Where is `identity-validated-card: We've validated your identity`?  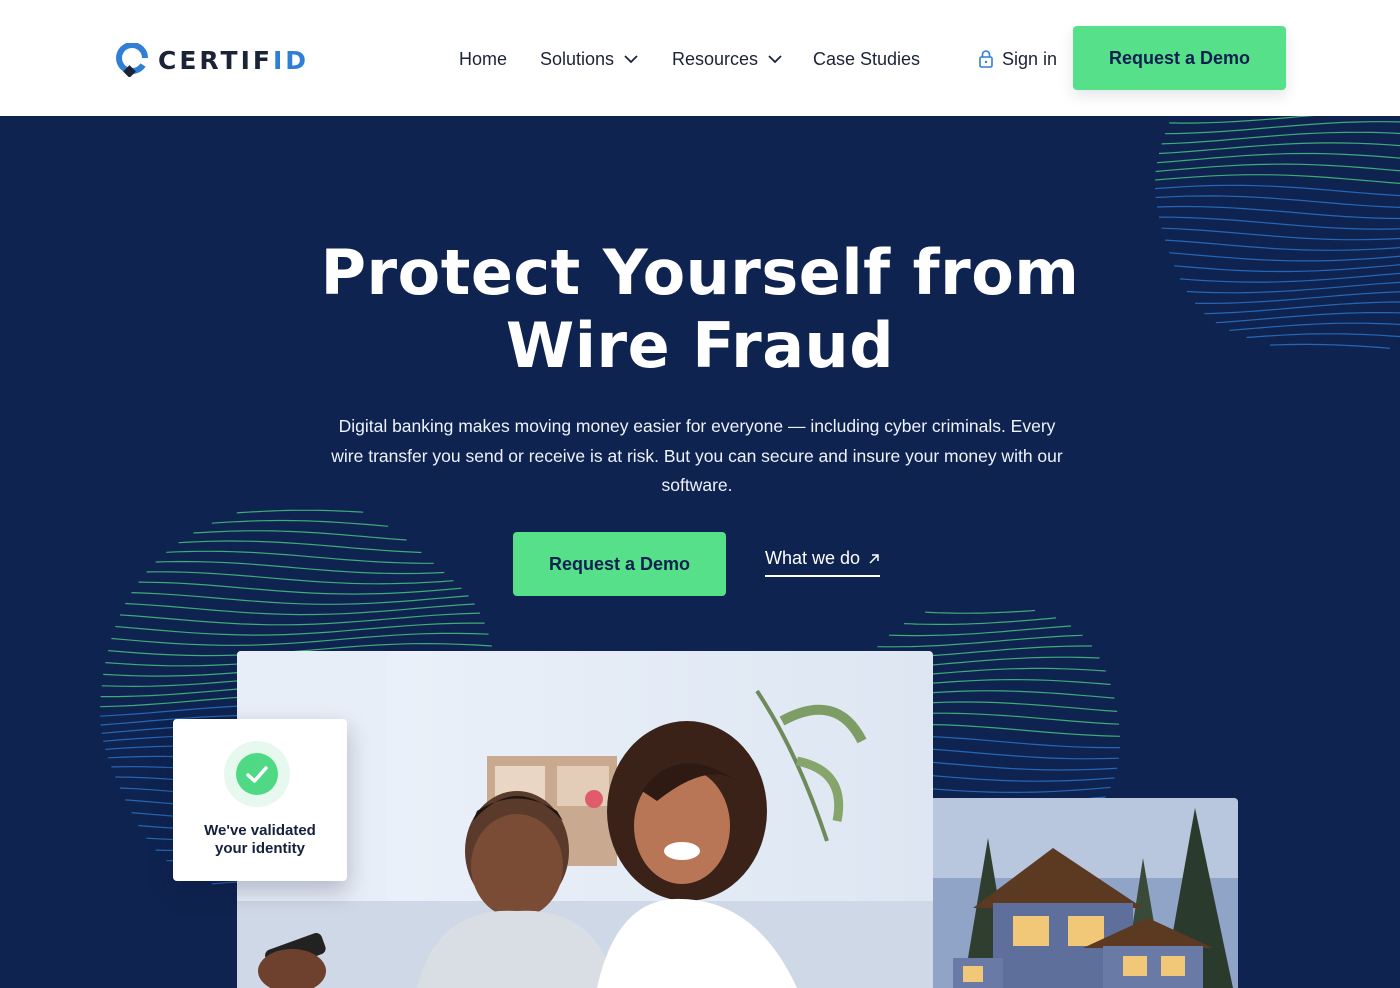 identity-validated-card: We've validated your identity is located at coordinates (260, 800).